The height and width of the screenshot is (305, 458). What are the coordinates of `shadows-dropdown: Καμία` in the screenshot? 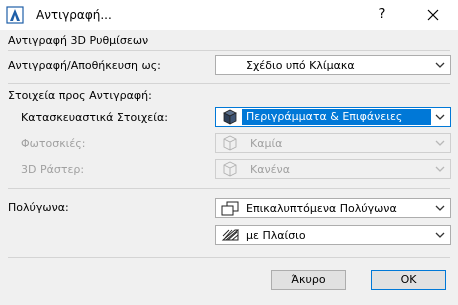 It's located at (333, 143).